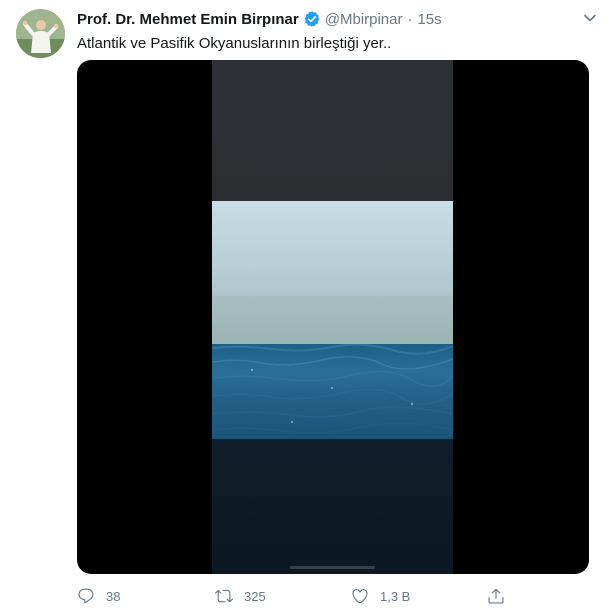 The height and width of the screenshot is (616, 616). What do you see at coordinates (86, 596) in the screenshot?
I see `reply-icon` at bounding box center [86, 596].